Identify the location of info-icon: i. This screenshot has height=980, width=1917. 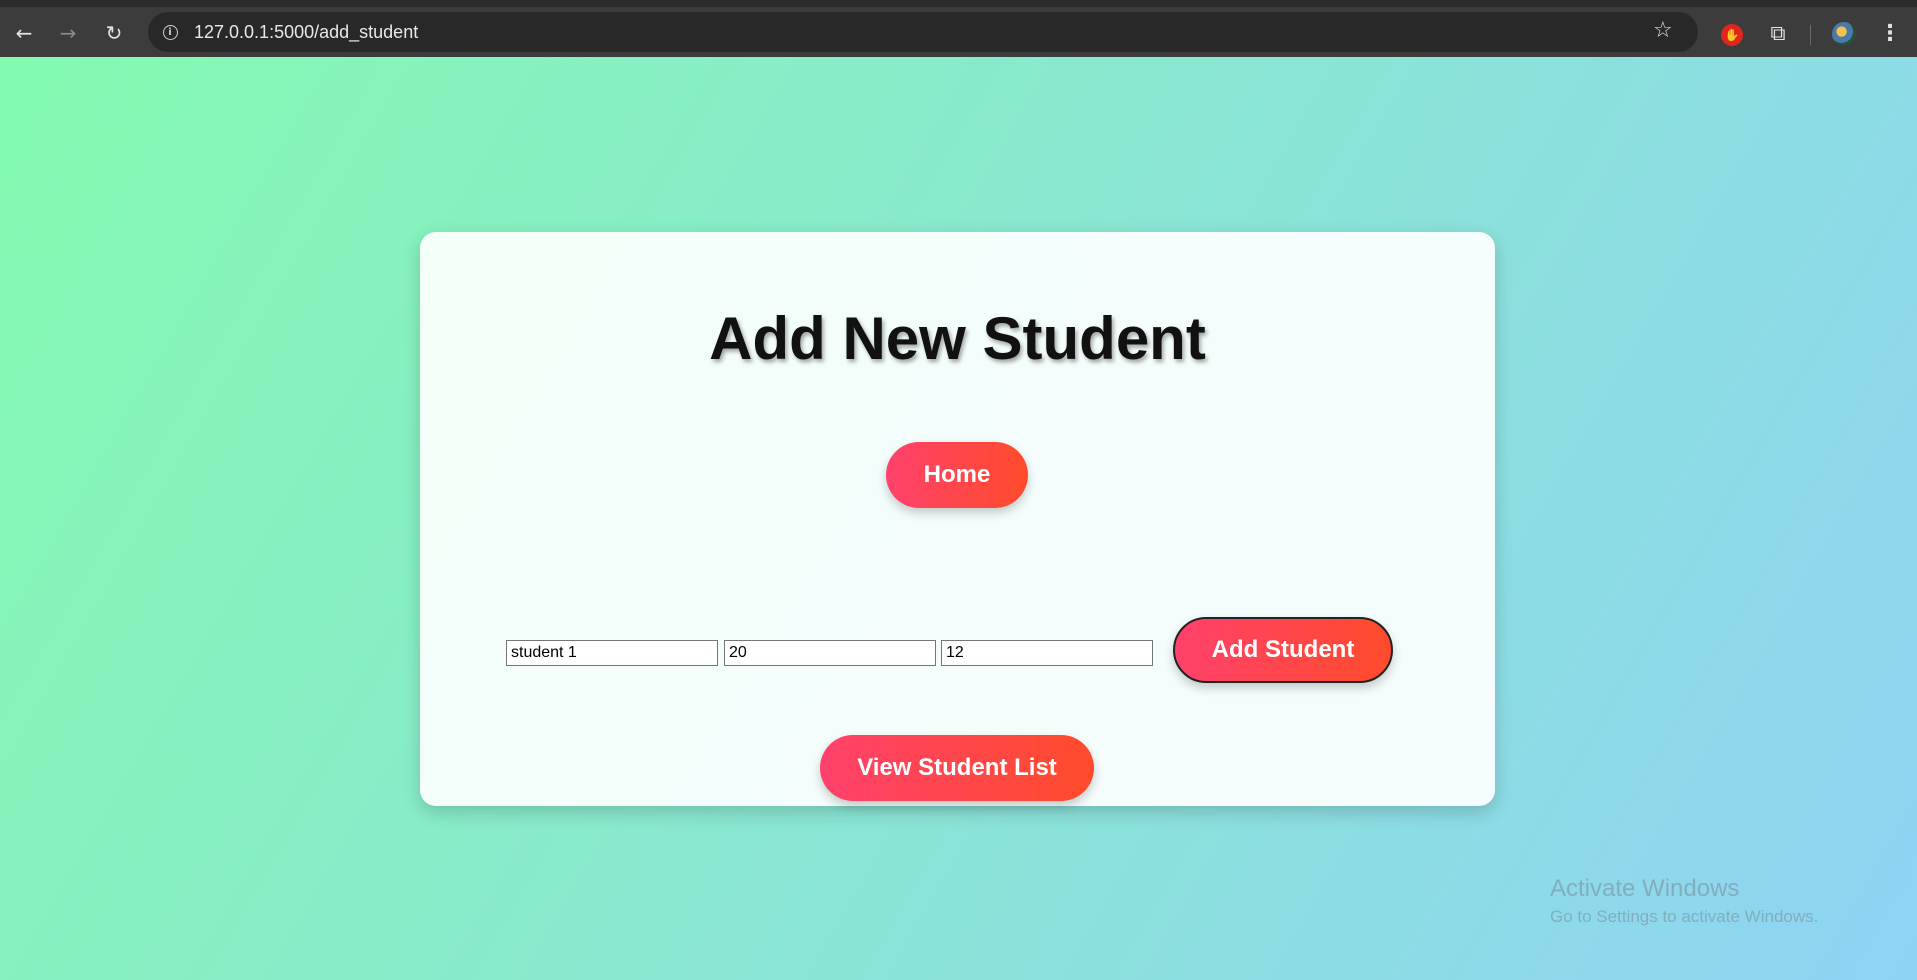
(170, 32).